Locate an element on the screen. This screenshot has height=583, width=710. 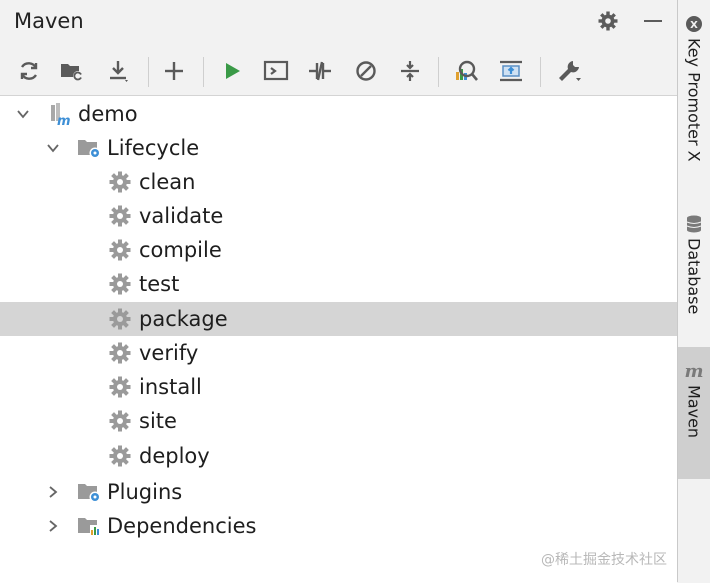
play-icon is located at coordinates (232, 71).